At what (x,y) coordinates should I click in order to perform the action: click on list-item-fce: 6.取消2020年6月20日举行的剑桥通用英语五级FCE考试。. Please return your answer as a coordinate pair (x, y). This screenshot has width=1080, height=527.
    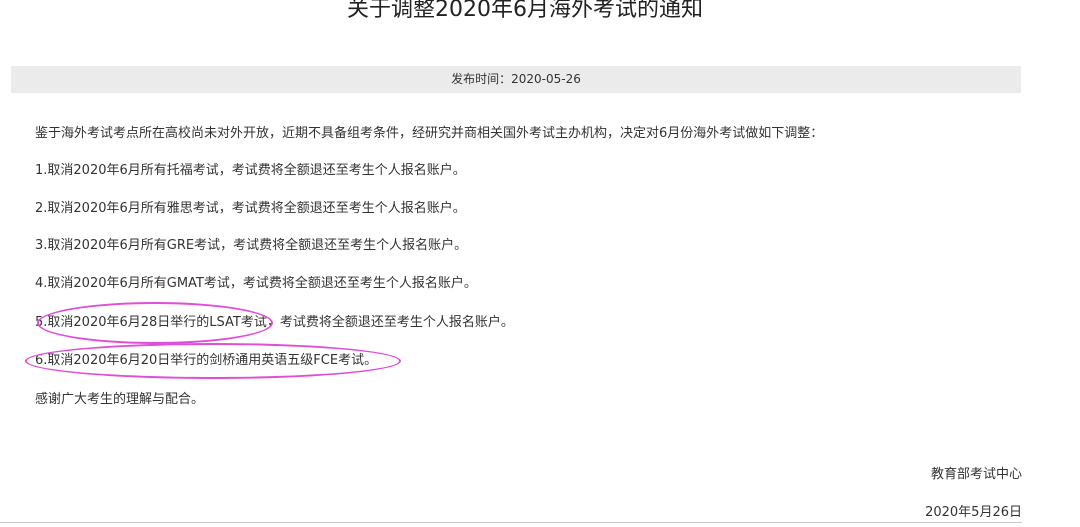
    Looking at the image, I should click on (206, 361).